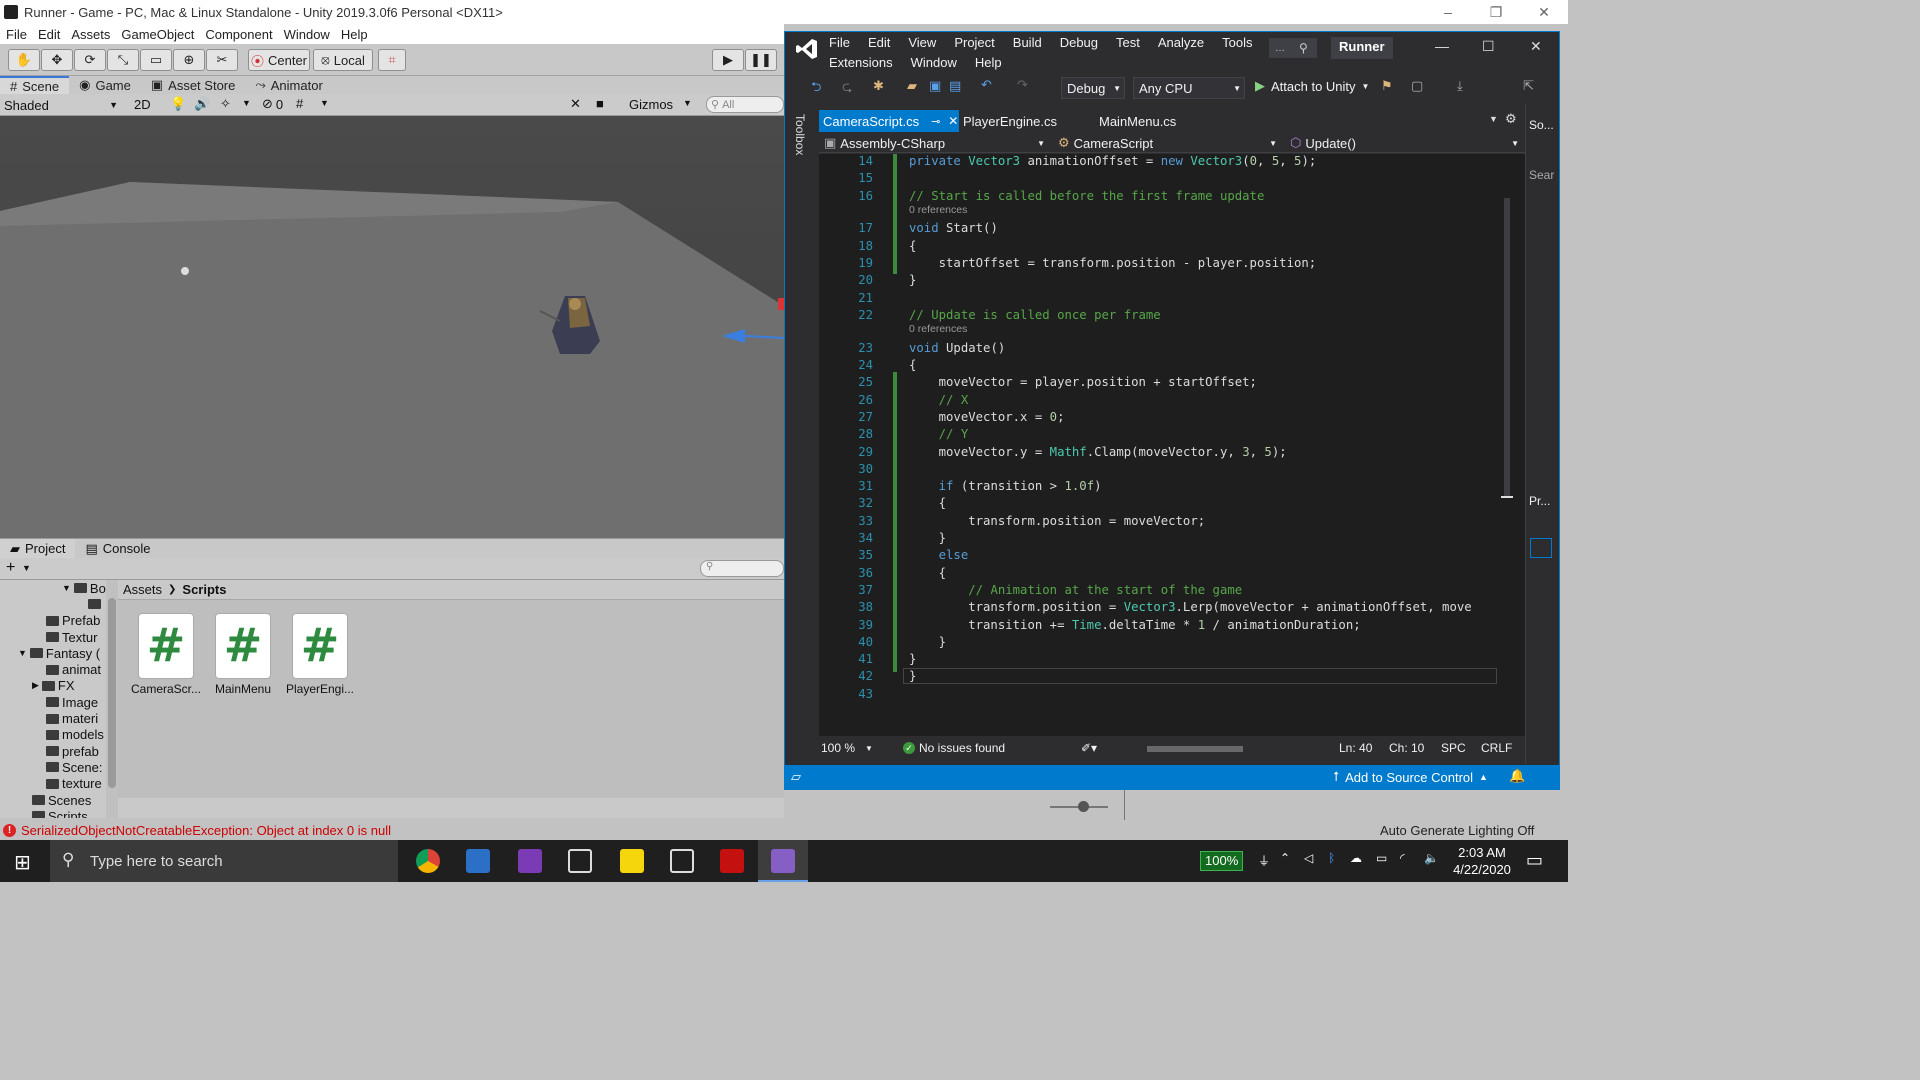 The image size is (1920, 1080). Describe the element at coordinates (1022, 85) in the screenshot. I see `redo-icon: ↷` at that location.